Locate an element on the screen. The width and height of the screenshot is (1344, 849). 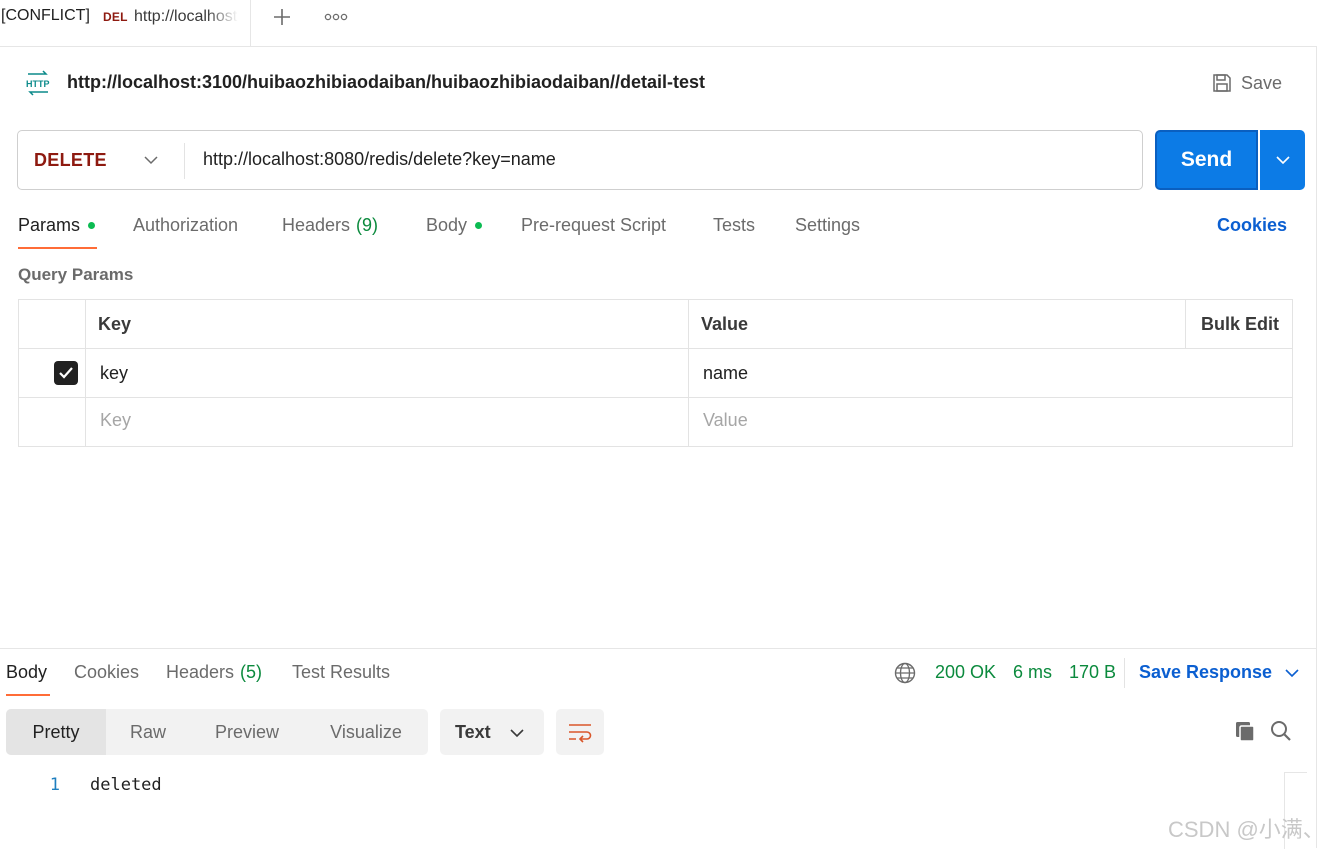
watermark: CSDN @小满、 is located at coordinates (1246, 829).